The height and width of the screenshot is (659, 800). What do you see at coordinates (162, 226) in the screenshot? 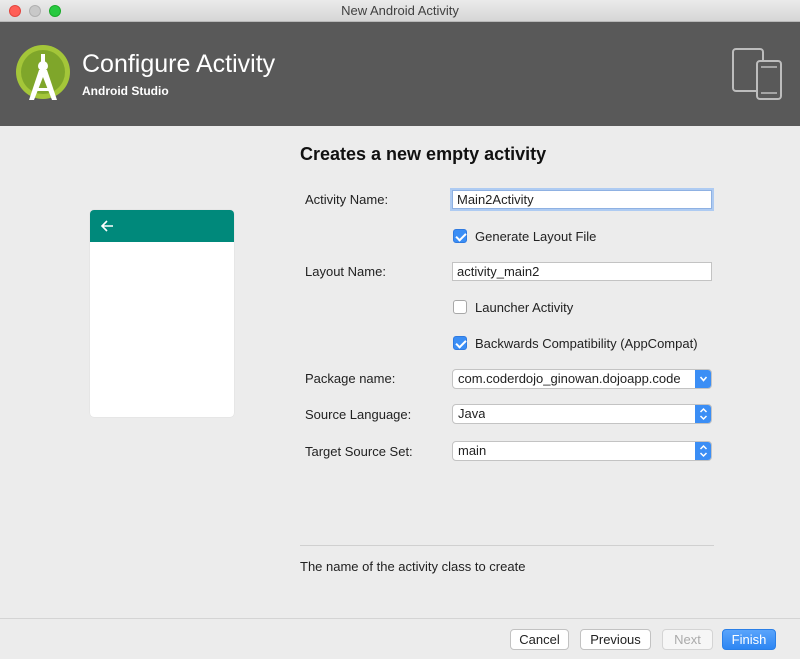
I see `preview-app-bar` at bounding box center [162, 226].